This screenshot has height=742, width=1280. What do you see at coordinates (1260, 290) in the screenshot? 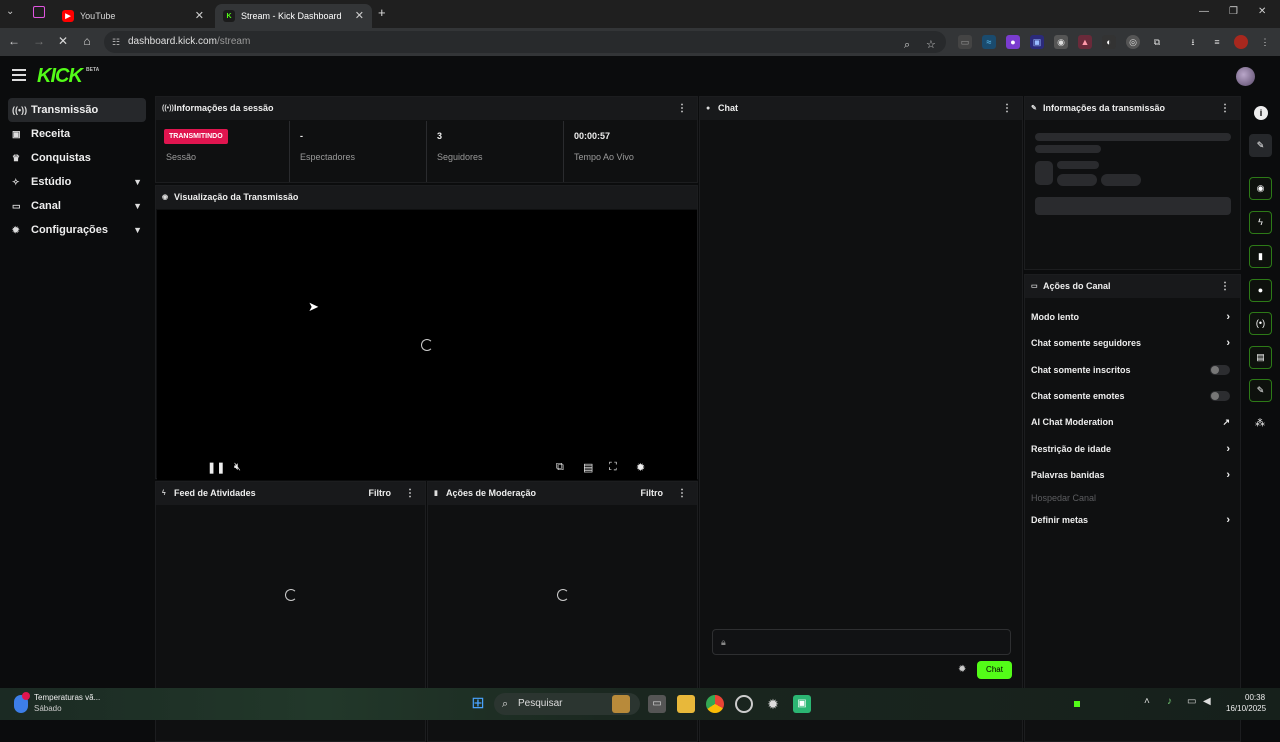
I see `chat-bubble-icon: ●` at bounding box center [1260, 290].